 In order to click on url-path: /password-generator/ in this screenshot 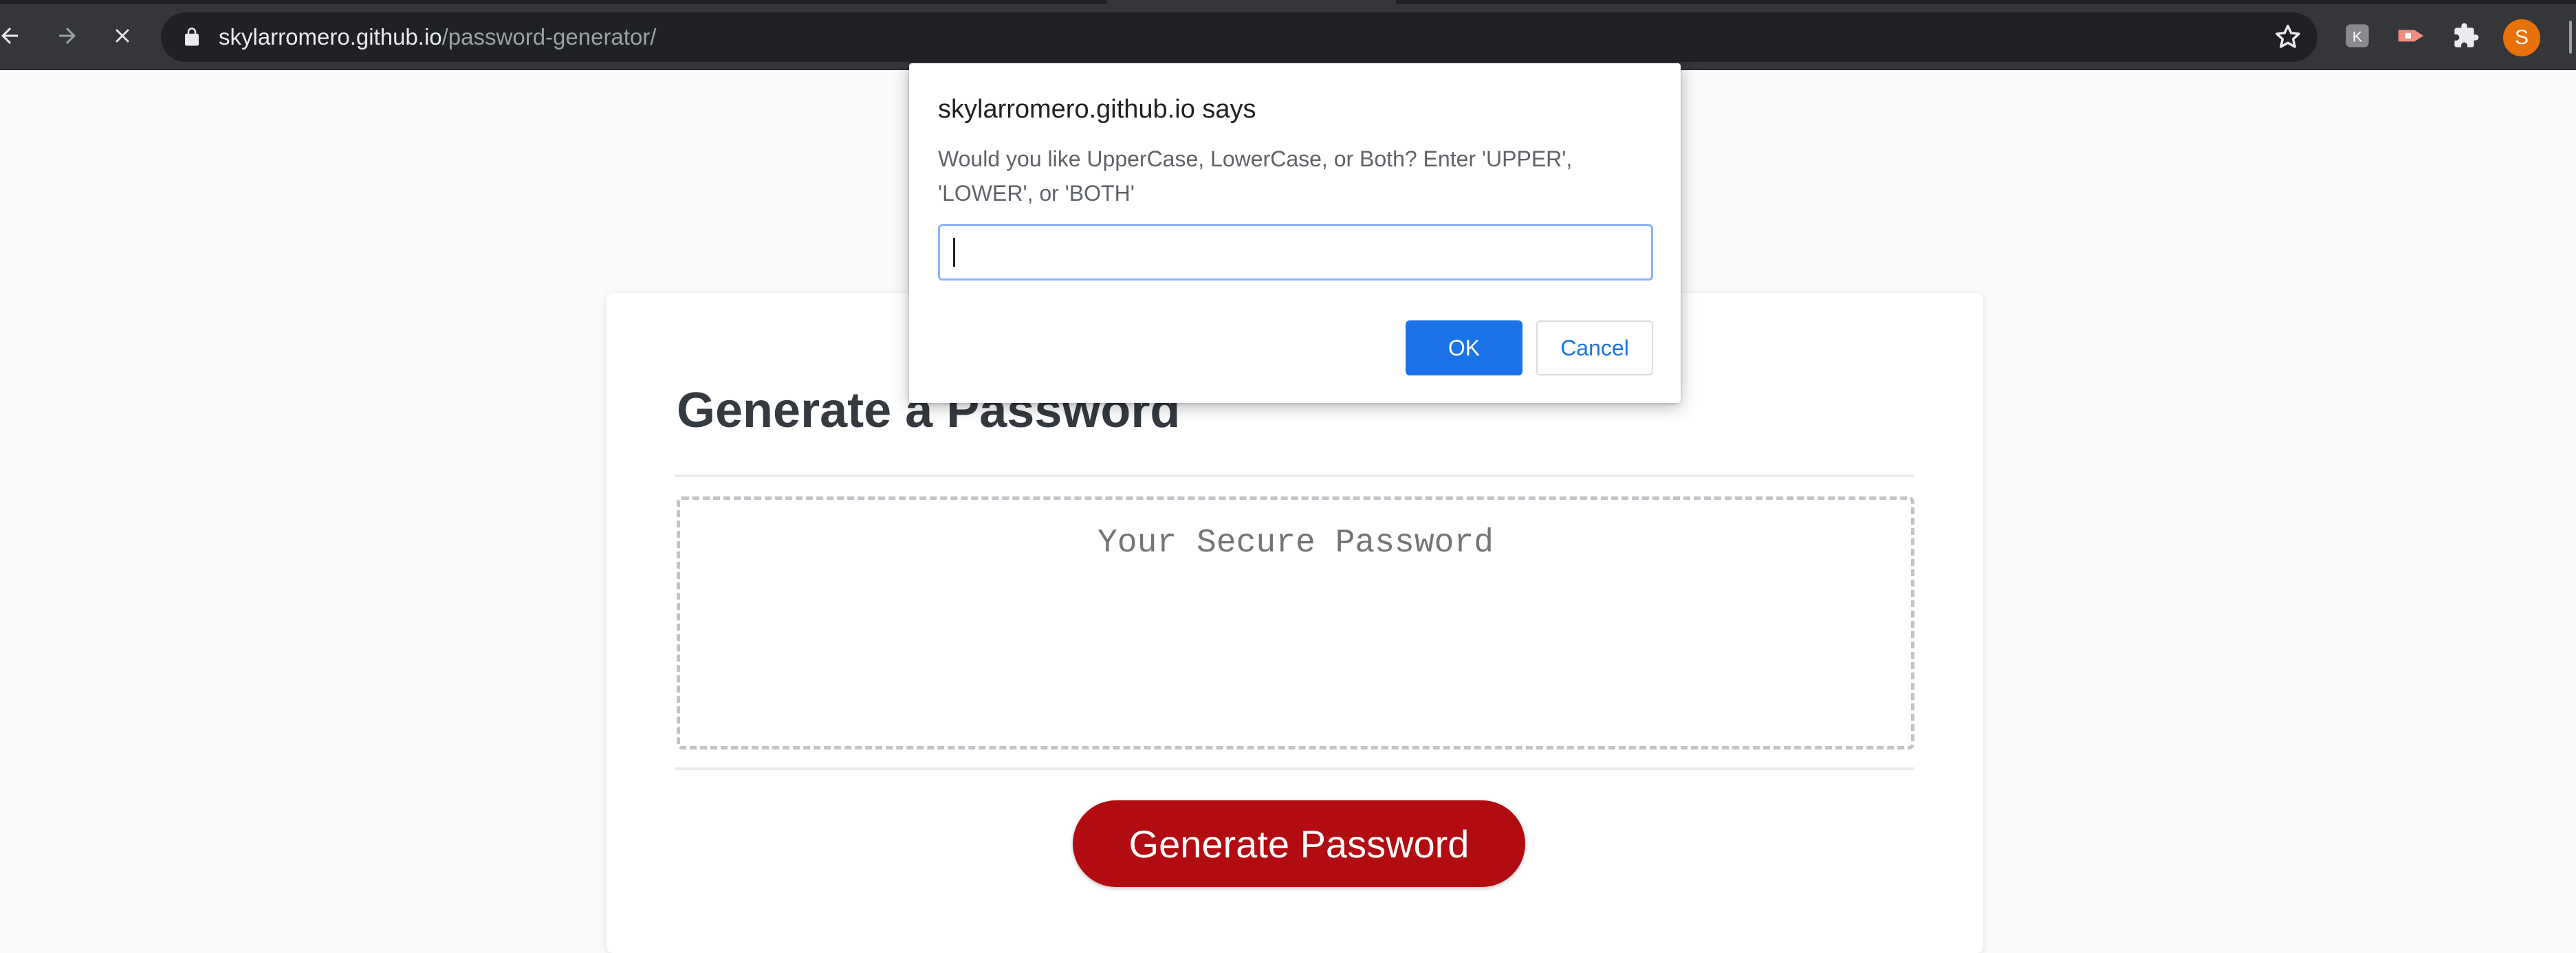, I will do `click(549, 37)`.